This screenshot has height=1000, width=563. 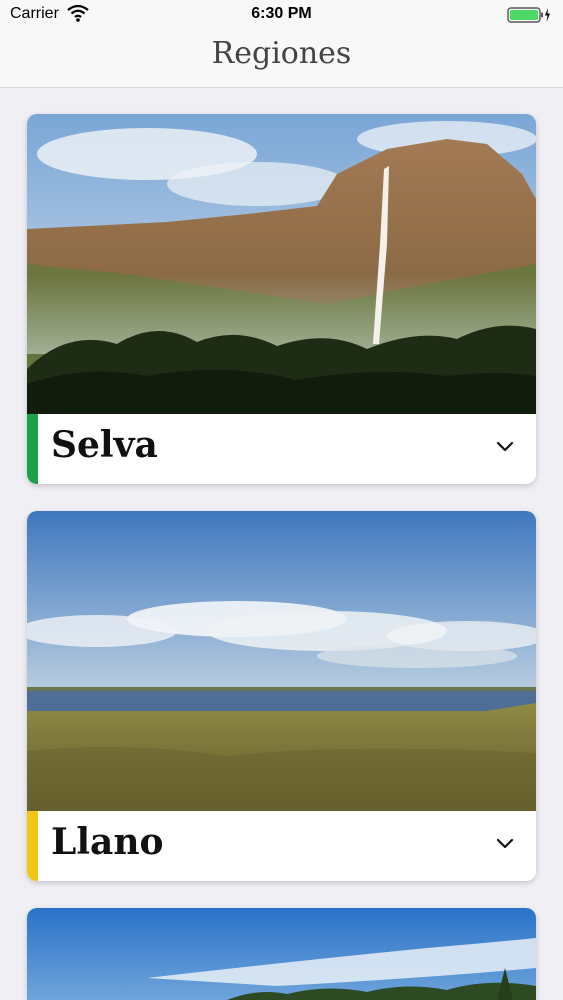 I want to click on clock-label: 6:30 PM, so click(x=281, y=13).